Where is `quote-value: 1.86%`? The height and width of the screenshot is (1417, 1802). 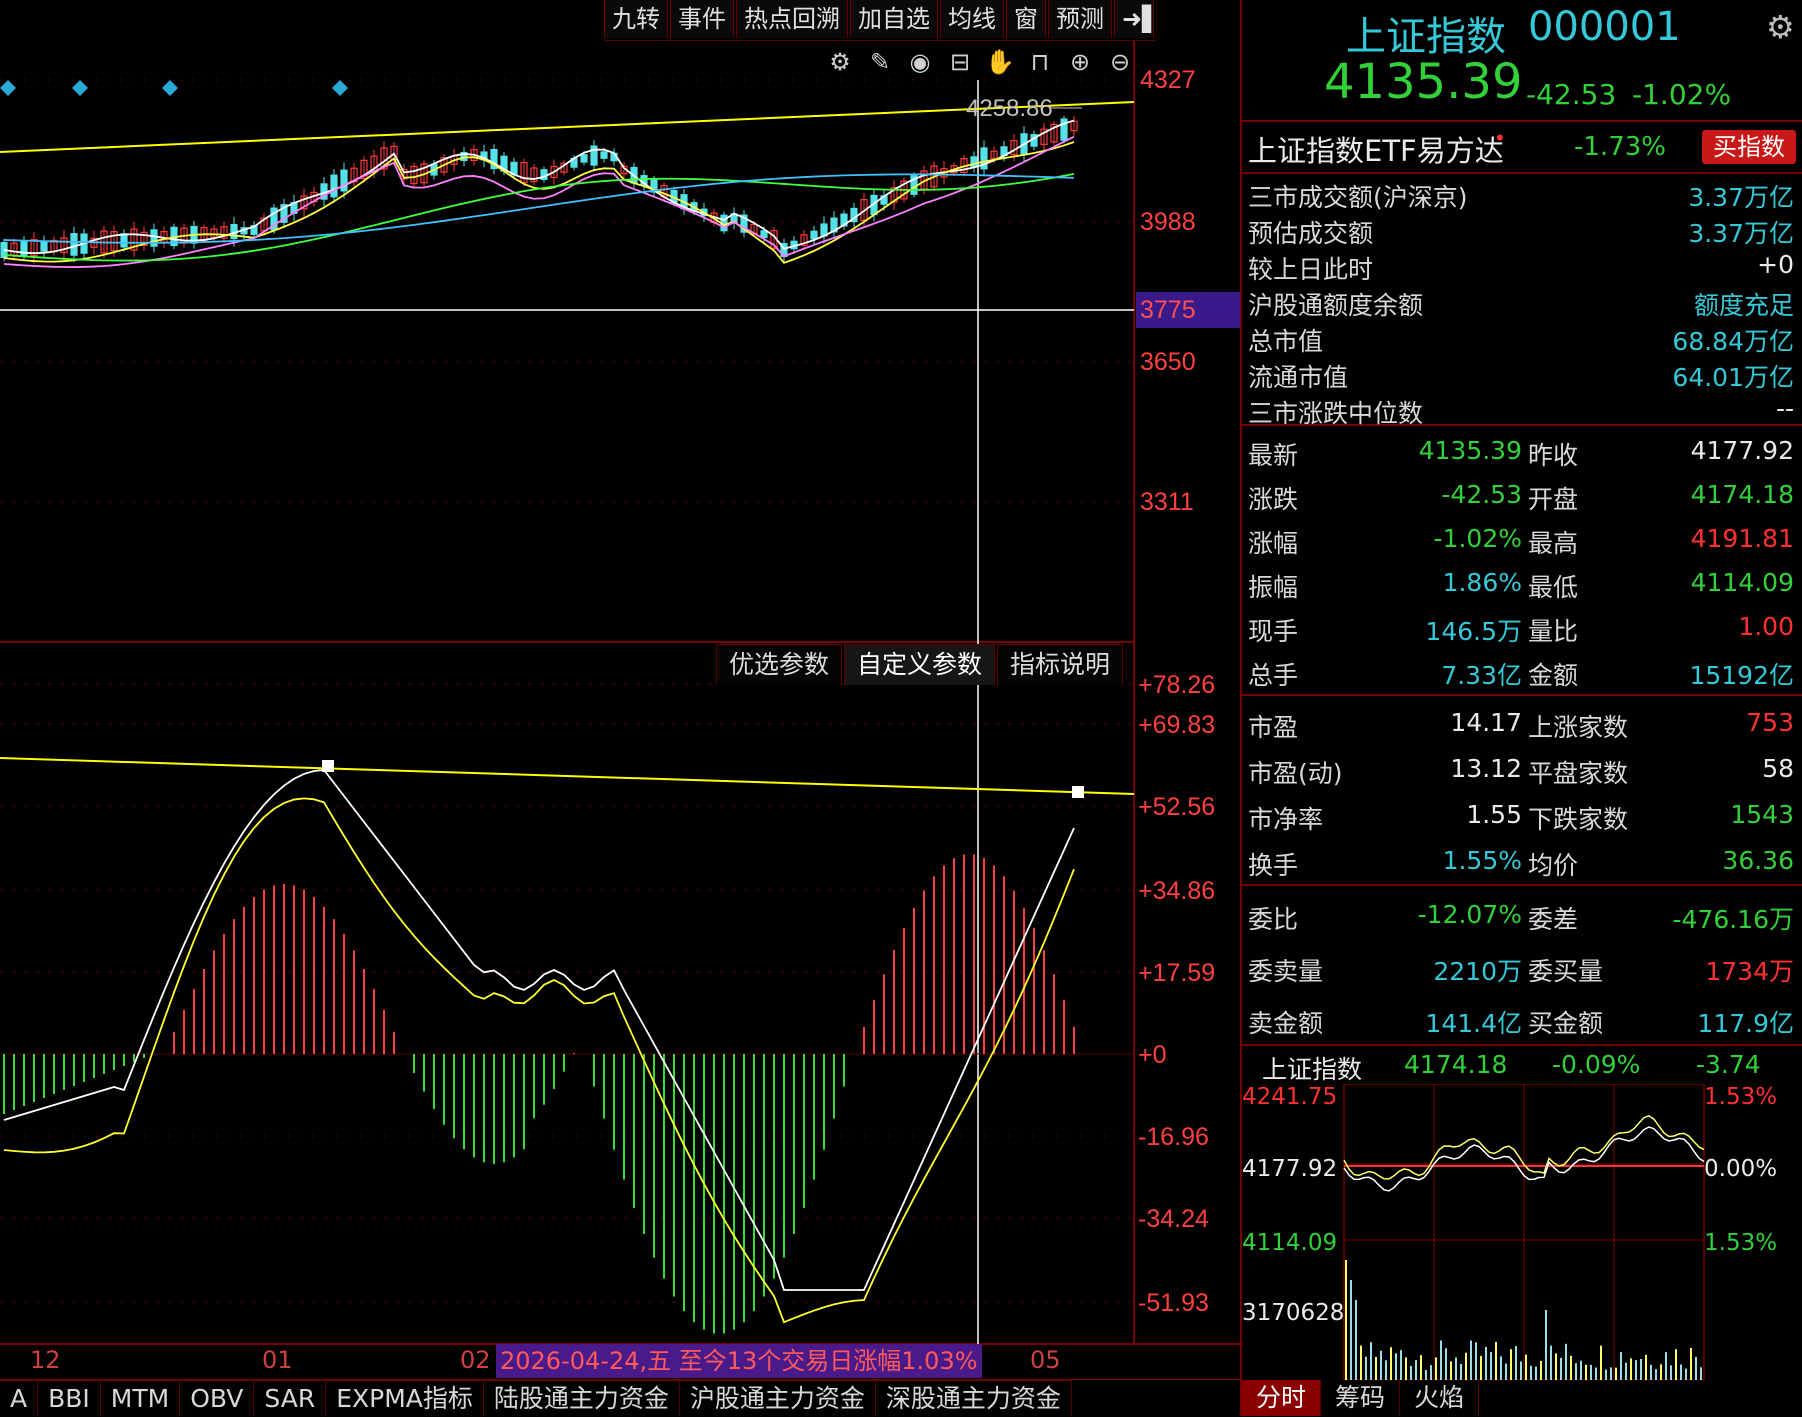 quote-value: 1.86% is located at coordinates (1482, 582).